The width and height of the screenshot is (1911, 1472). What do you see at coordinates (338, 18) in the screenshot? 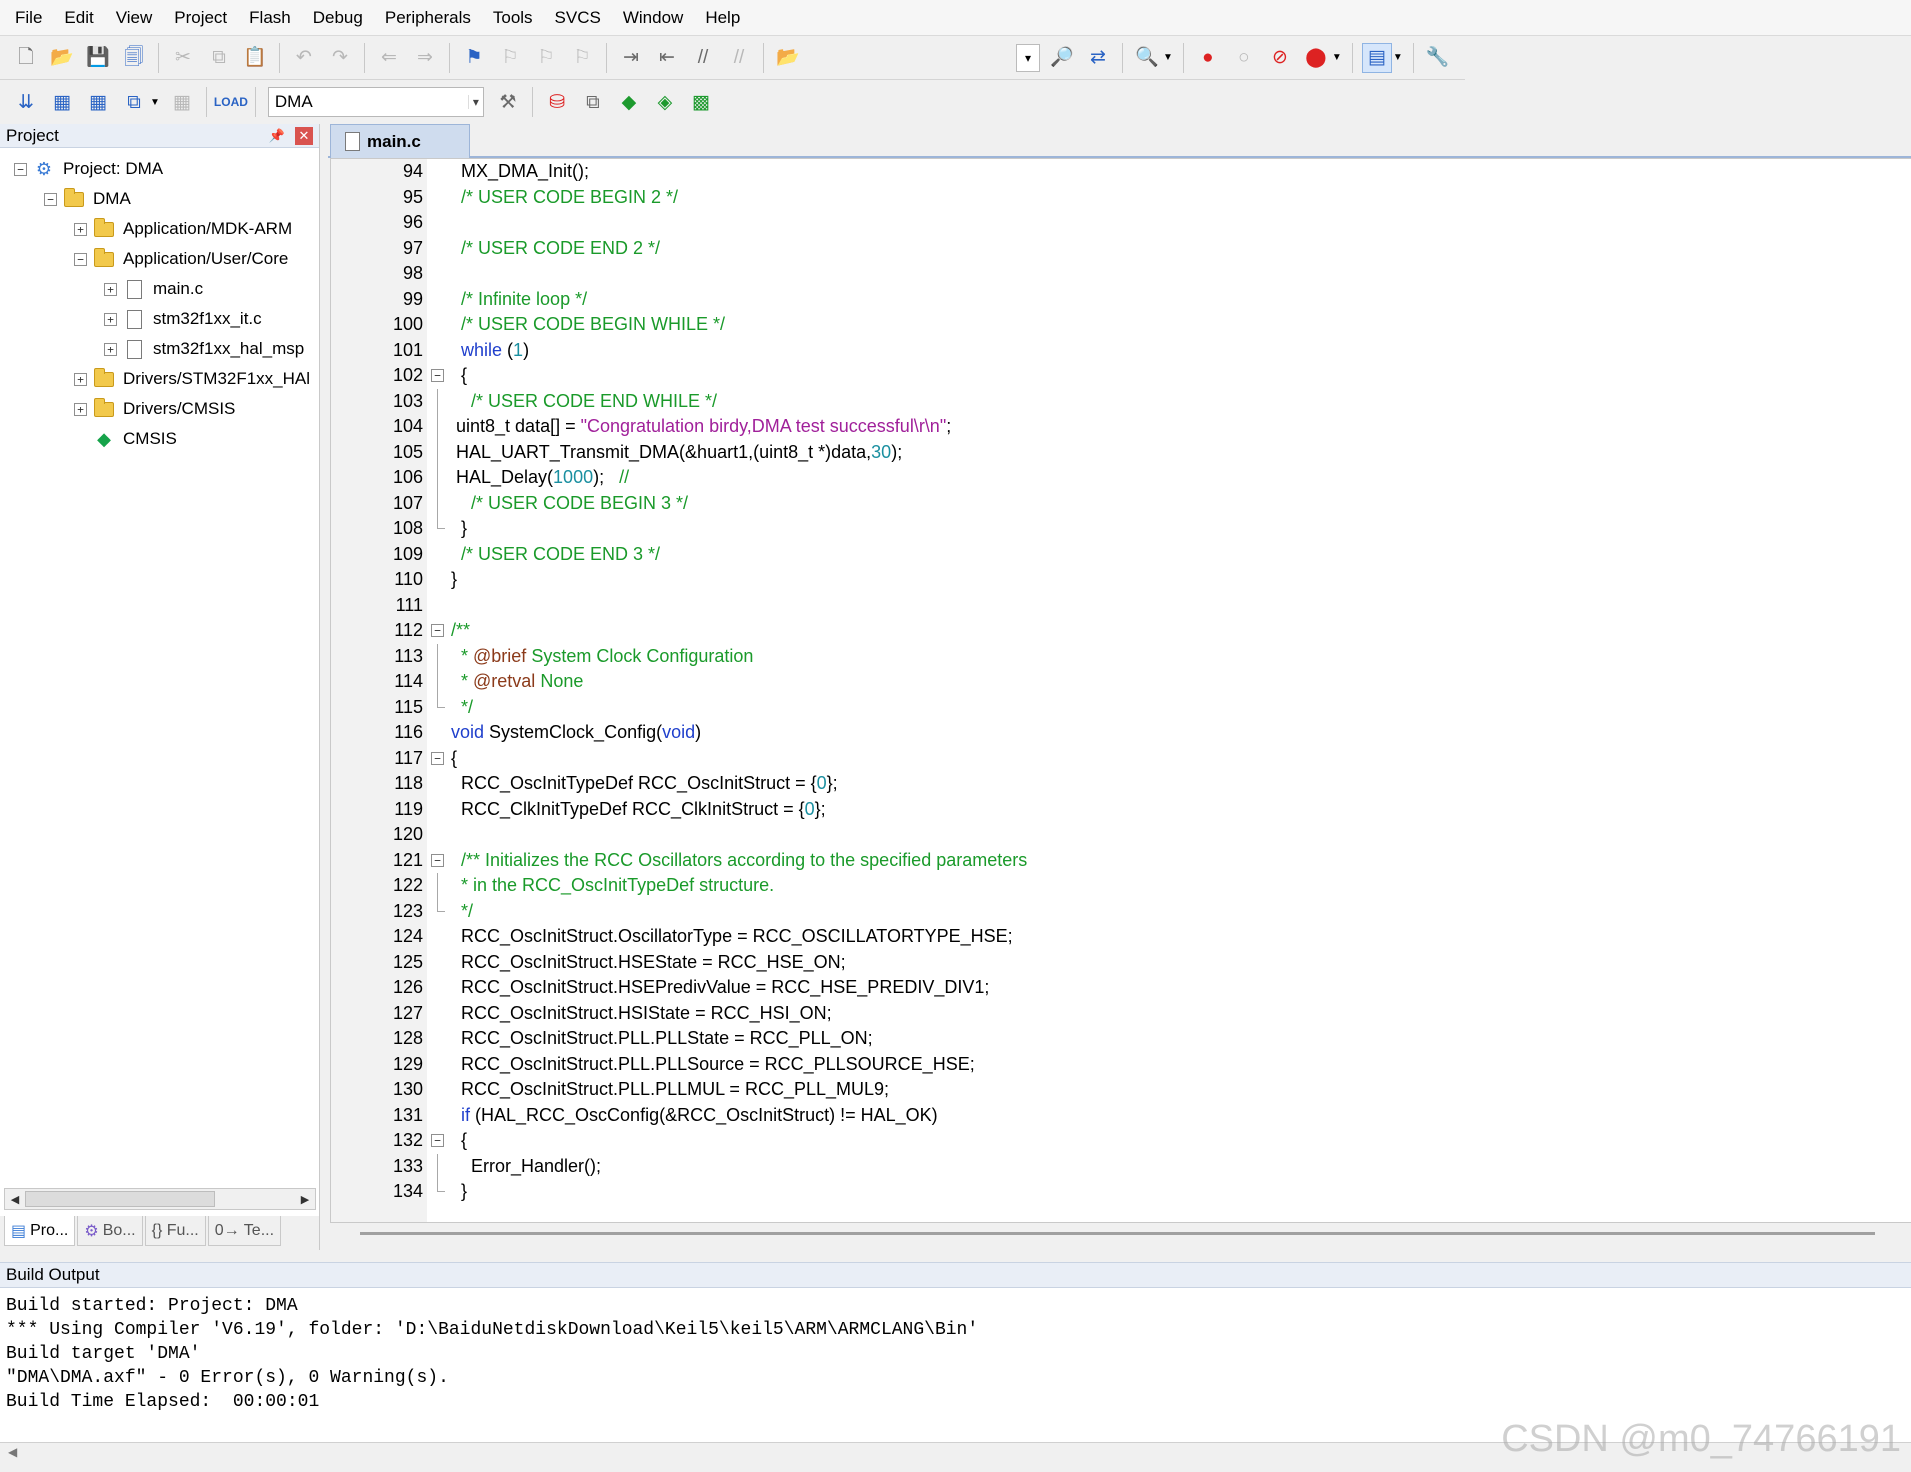
I see `menu-debug: Debug` at bounding box center [338, 18].